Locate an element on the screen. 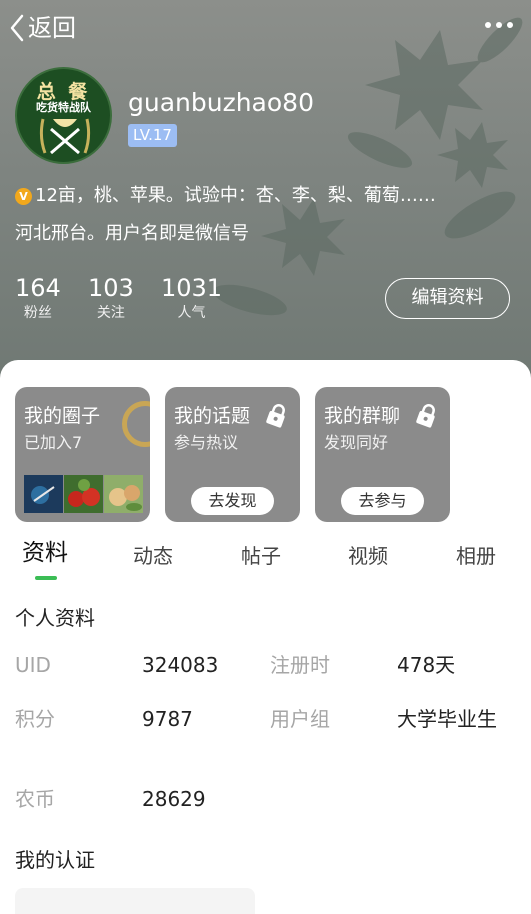 This screenshot has height=914, width=531. stat-label: 人气 is located at coordinates (191, 313).